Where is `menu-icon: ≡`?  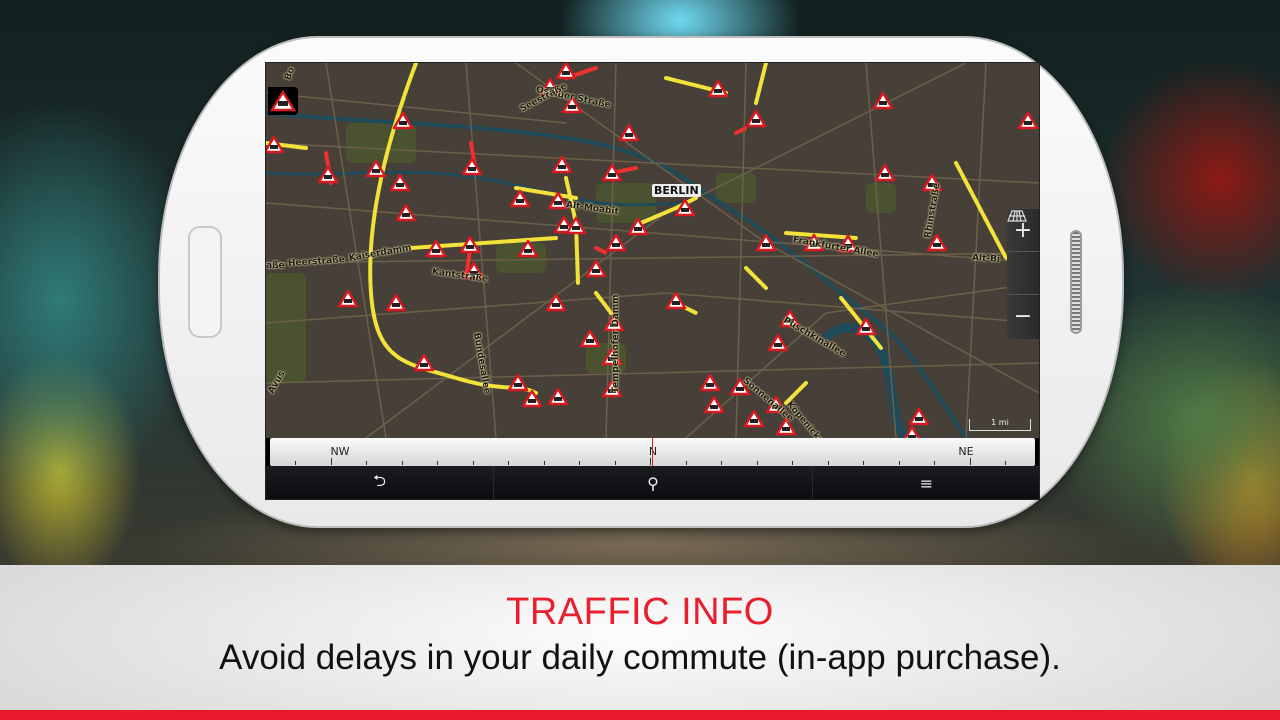 menu-icon: ≡ is located at coordinates (926, 483).